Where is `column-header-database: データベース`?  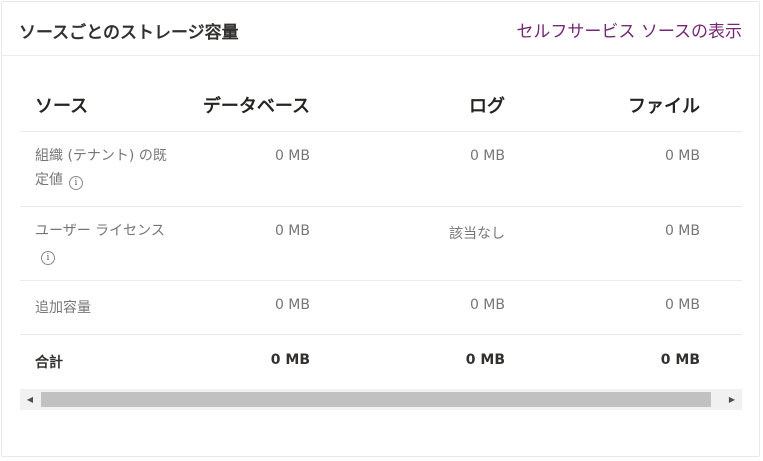 column-header-database: データベース is located at coordinates (256, 105).